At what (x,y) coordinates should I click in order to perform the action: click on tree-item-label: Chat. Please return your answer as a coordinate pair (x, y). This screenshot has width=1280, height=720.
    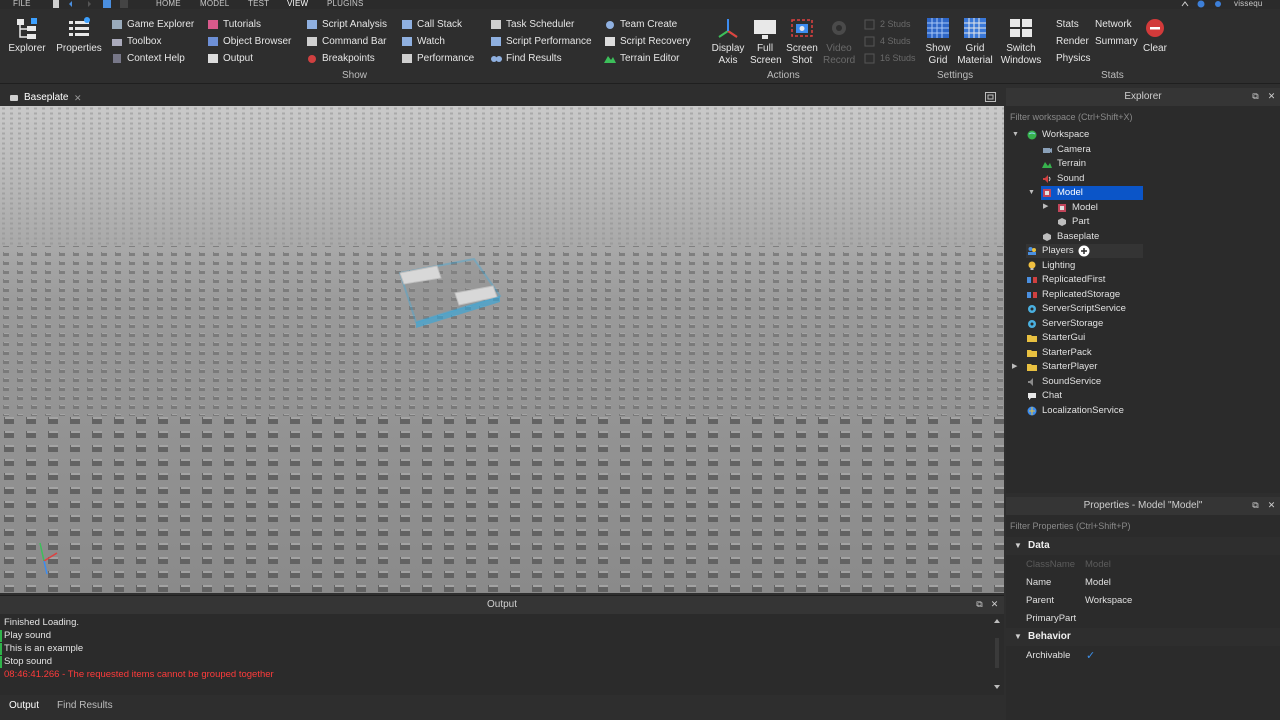
    Looking at the image, I should click on (1052, 395).